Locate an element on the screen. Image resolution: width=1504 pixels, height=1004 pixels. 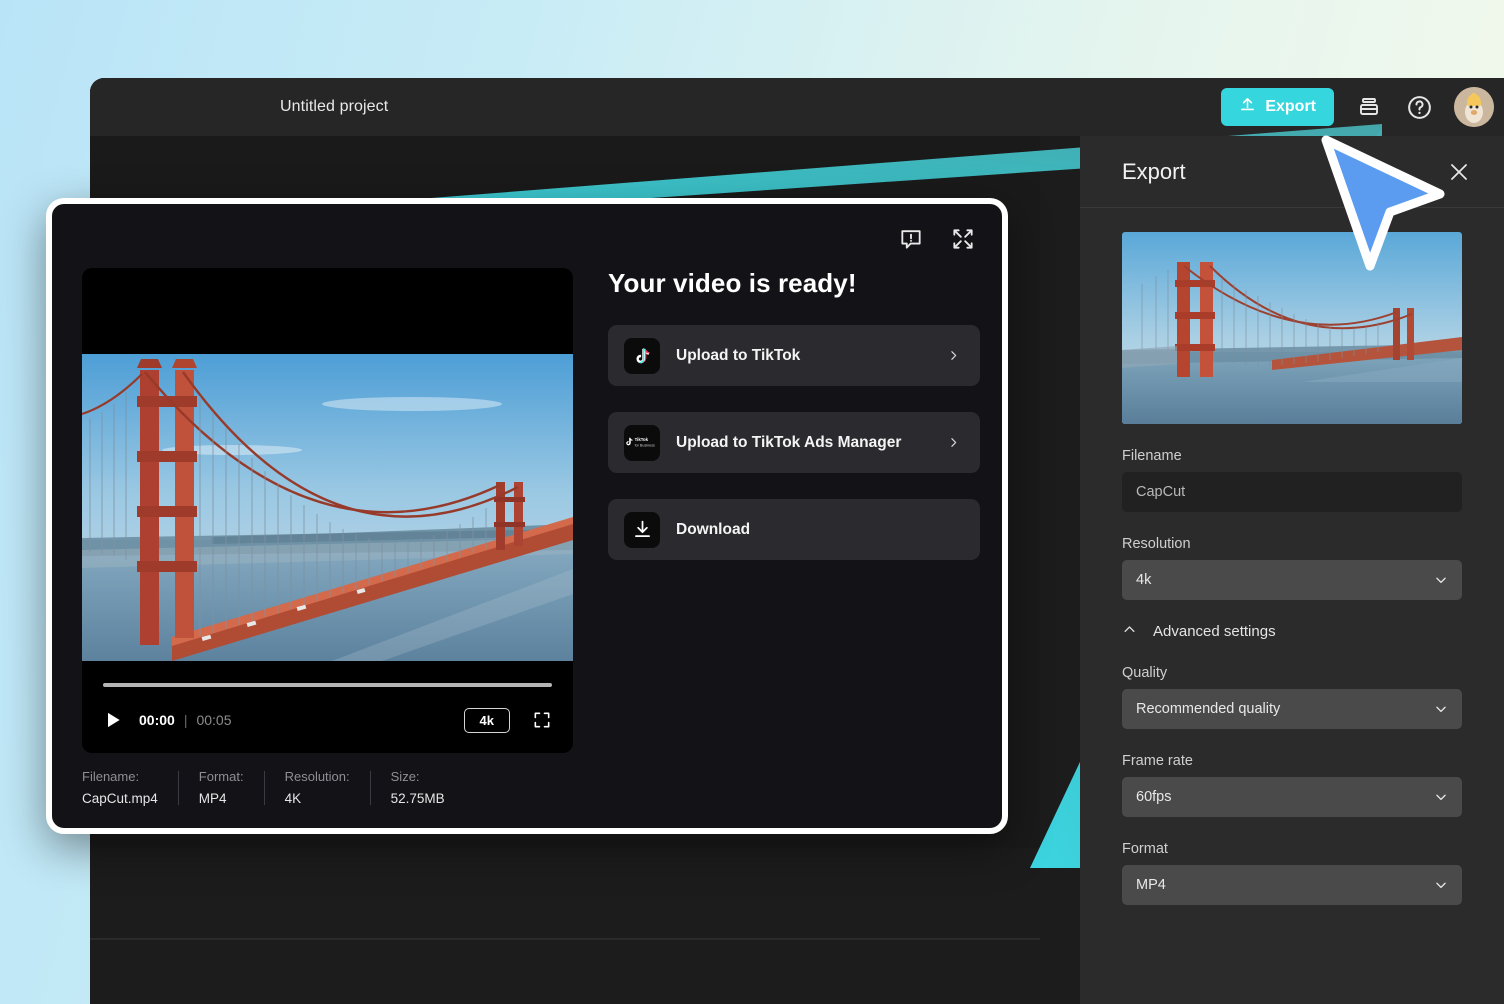
resolution-select: 4k is located at coordinates (1292, 580).